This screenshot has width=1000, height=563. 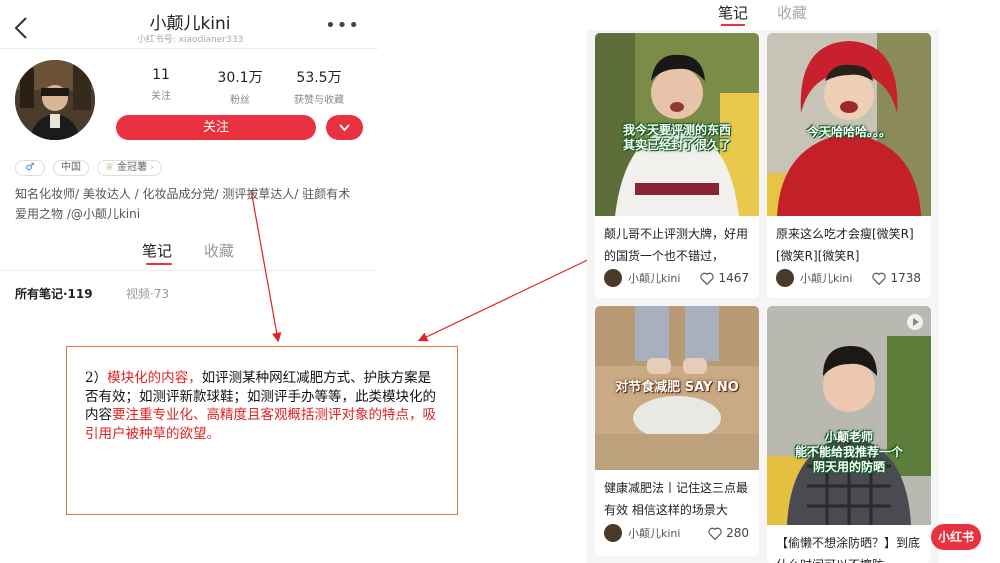 What do you see at coordinates (161, 84) in the screenshot?
I see `stat-following: 11 关注` at bounding box center [161, 84].